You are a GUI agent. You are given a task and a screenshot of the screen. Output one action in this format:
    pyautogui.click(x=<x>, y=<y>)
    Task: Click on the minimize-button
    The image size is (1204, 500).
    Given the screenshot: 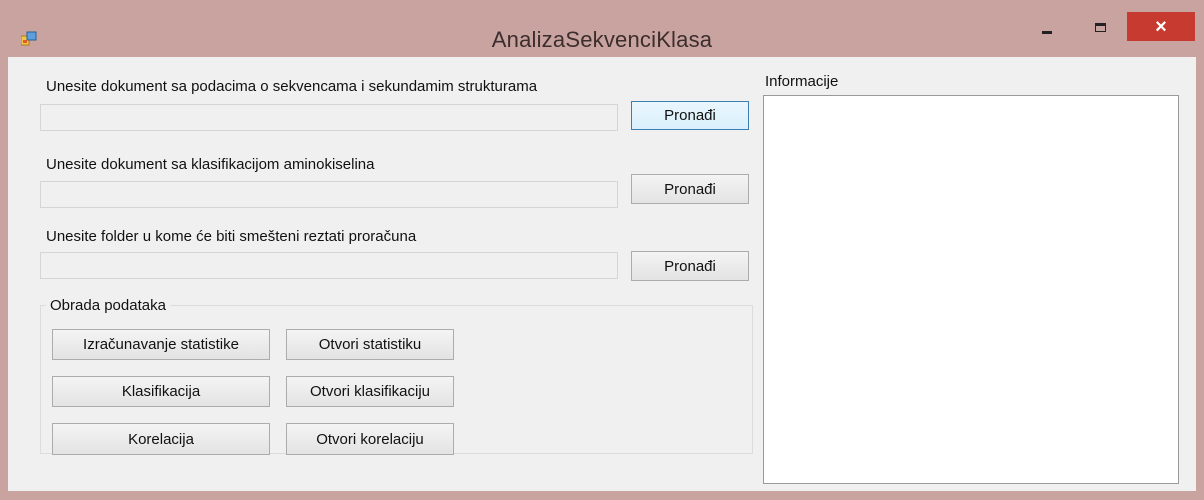 What is the action you would take?
    pyautogui.click(x=1047, y=27)
    